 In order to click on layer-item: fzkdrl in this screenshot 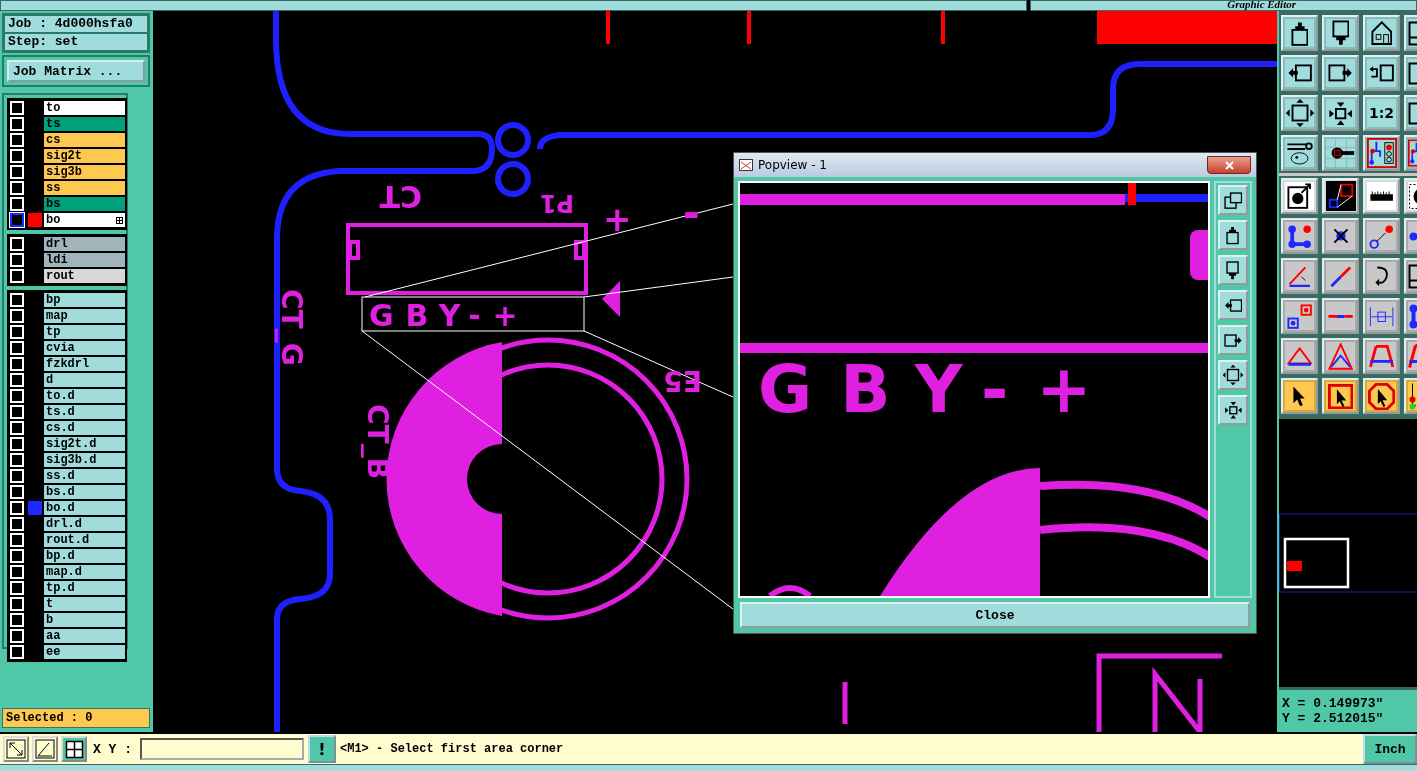, I will do `click(84, 364)`.